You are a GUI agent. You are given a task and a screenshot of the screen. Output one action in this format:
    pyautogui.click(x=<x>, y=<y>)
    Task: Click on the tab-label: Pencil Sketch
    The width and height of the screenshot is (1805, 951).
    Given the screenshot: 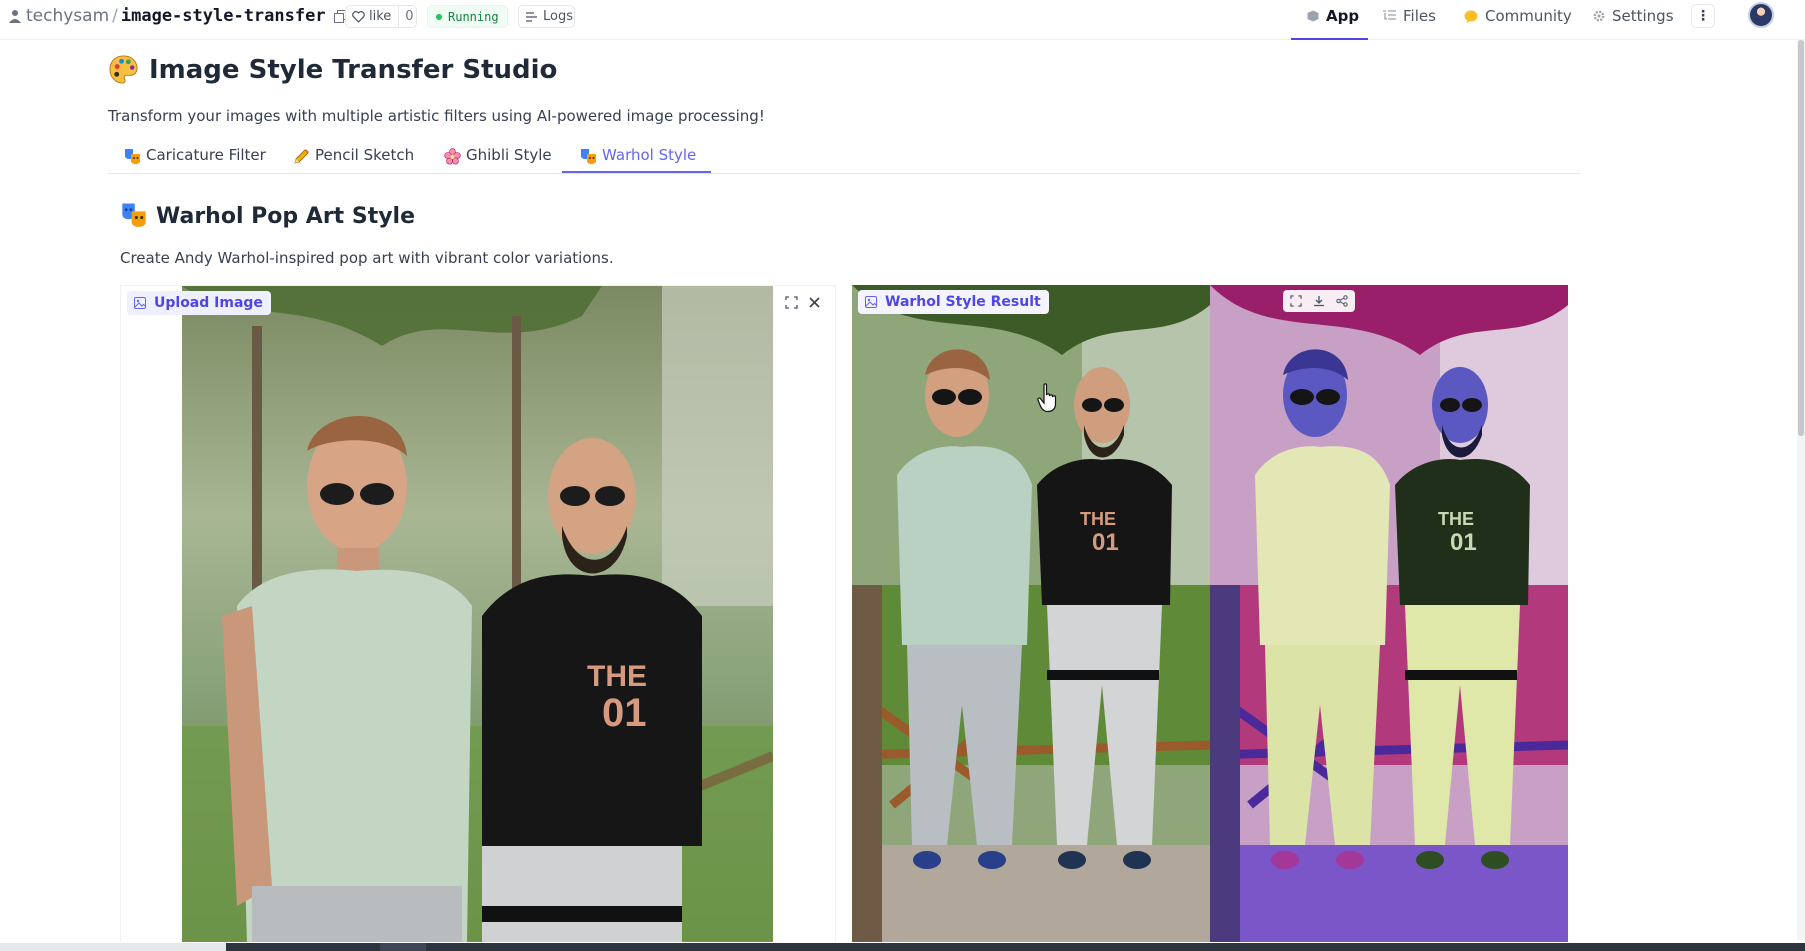 What is the action you would take?
    pyautogui.click(x=365, y=155)
    